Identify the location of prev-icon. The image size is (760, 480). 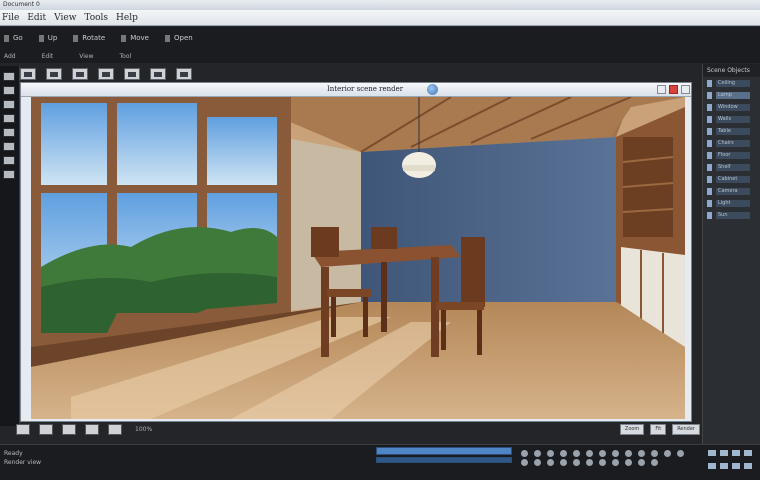
(23, 429).